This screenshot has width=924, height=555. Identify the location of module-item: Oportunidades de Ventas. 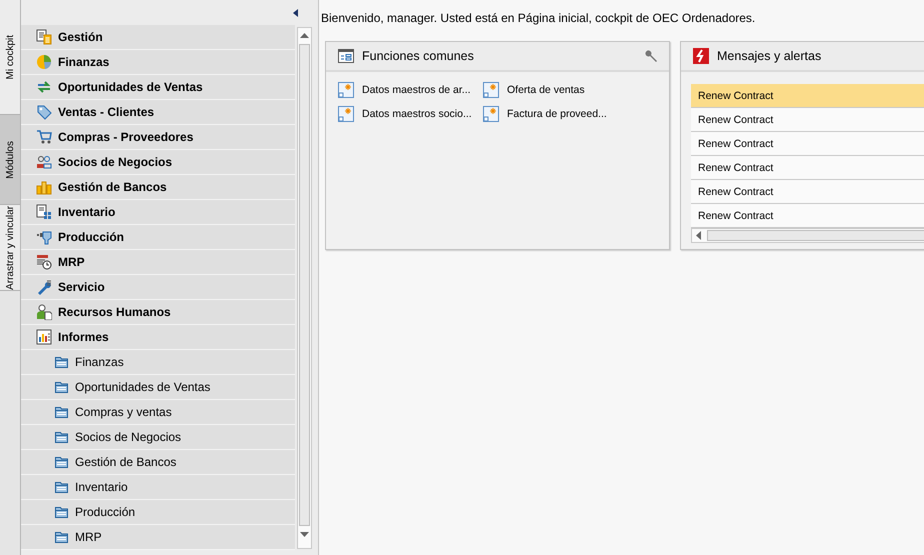
(158, 87).